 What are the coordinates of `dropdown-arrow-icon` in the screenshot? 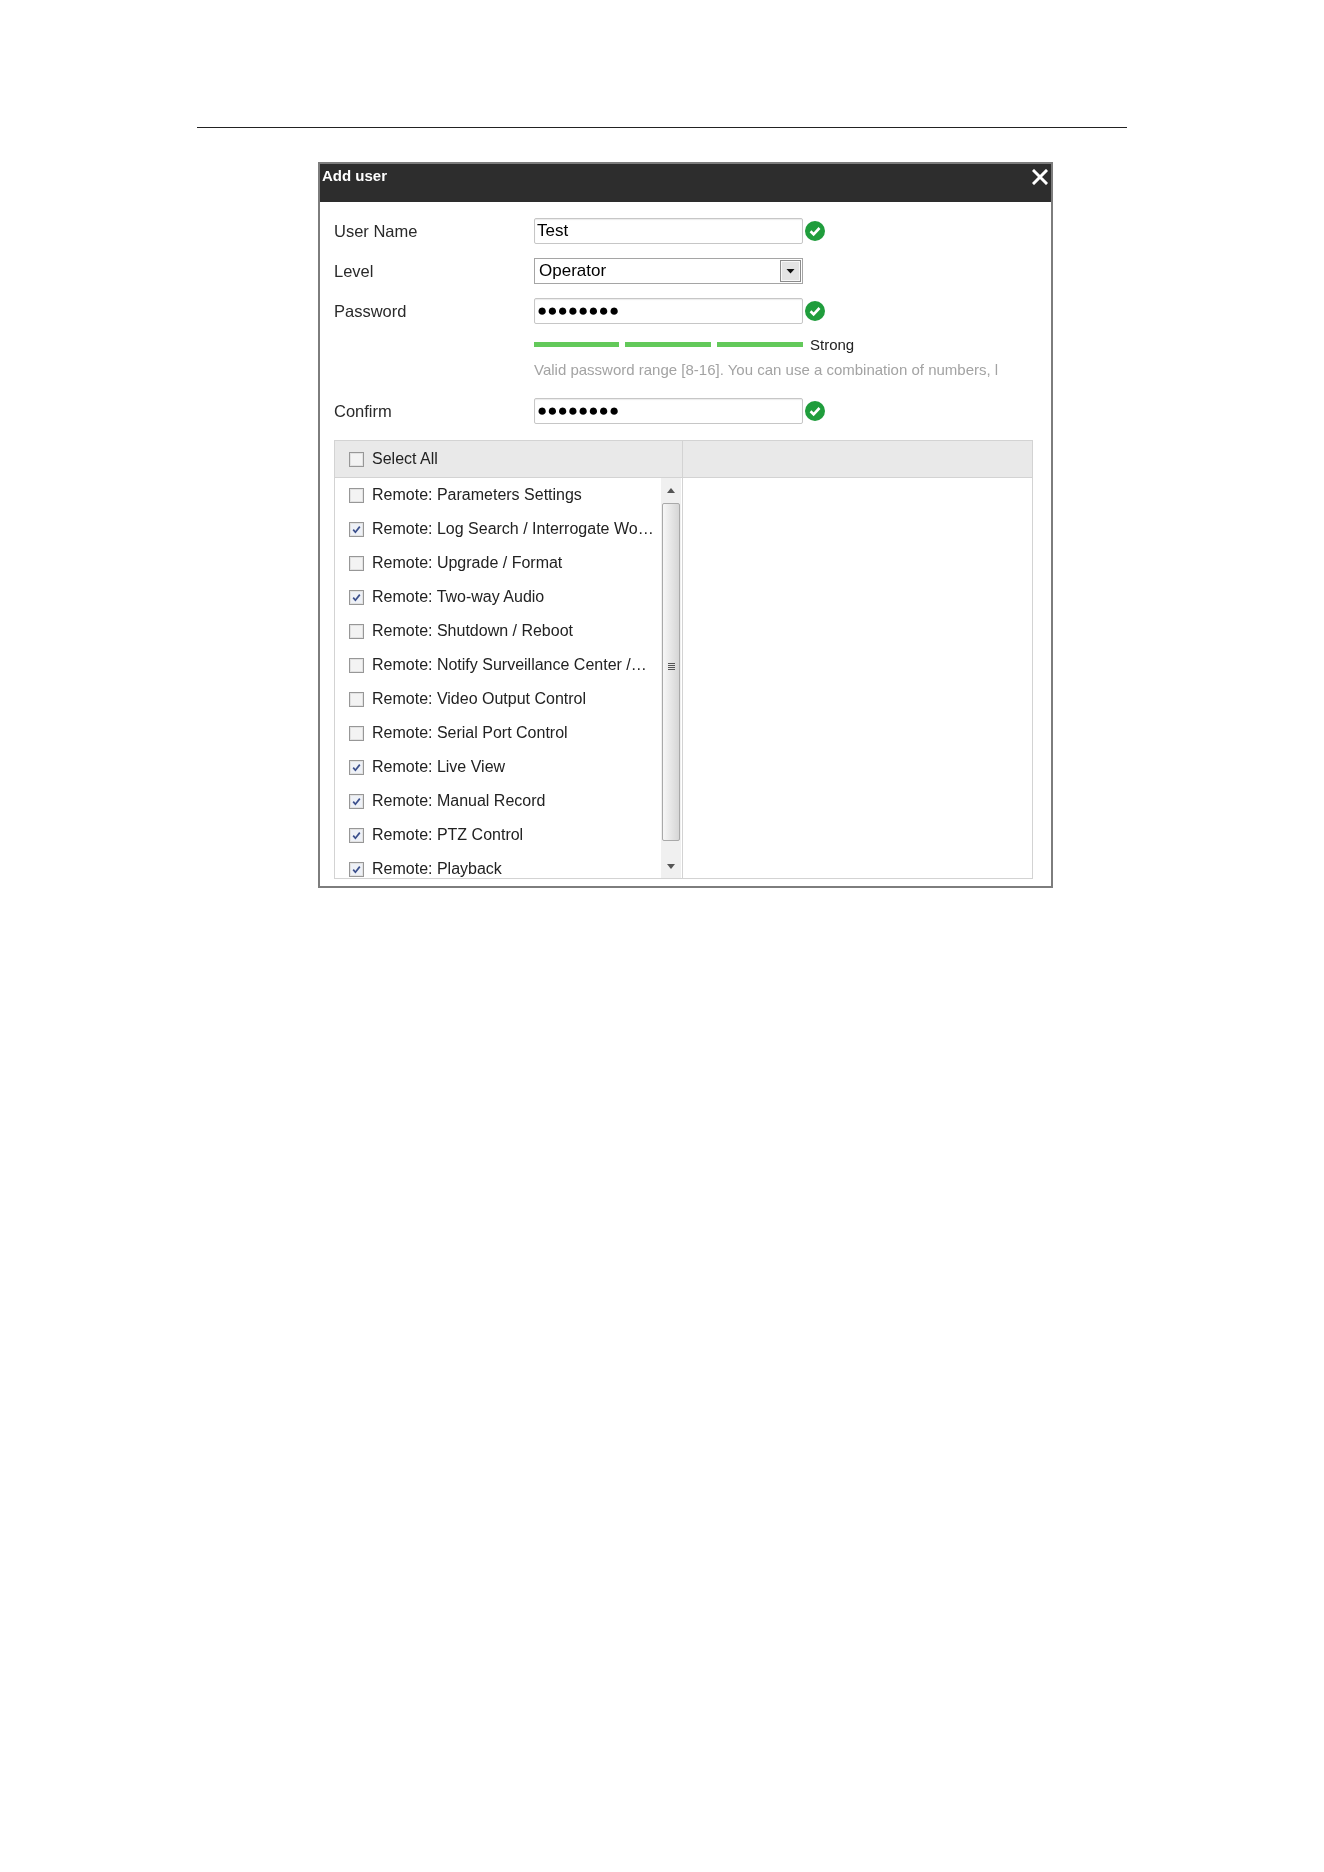 It's located at (790, 271).